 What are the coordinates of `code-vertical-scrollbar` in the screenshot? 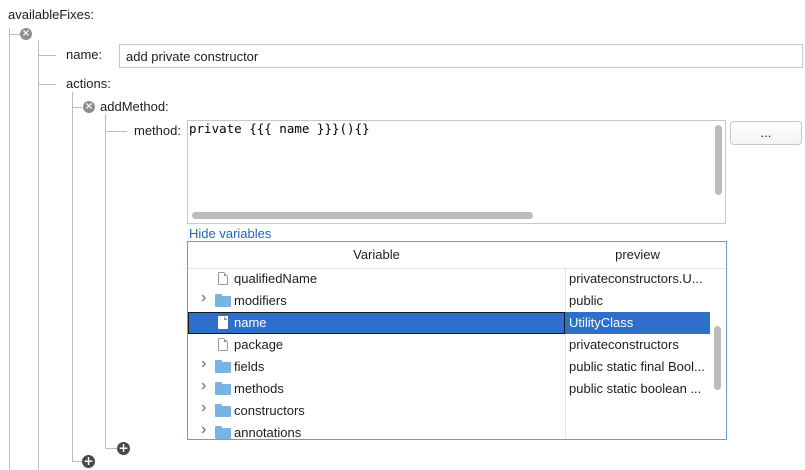 It's located at (718, 160).